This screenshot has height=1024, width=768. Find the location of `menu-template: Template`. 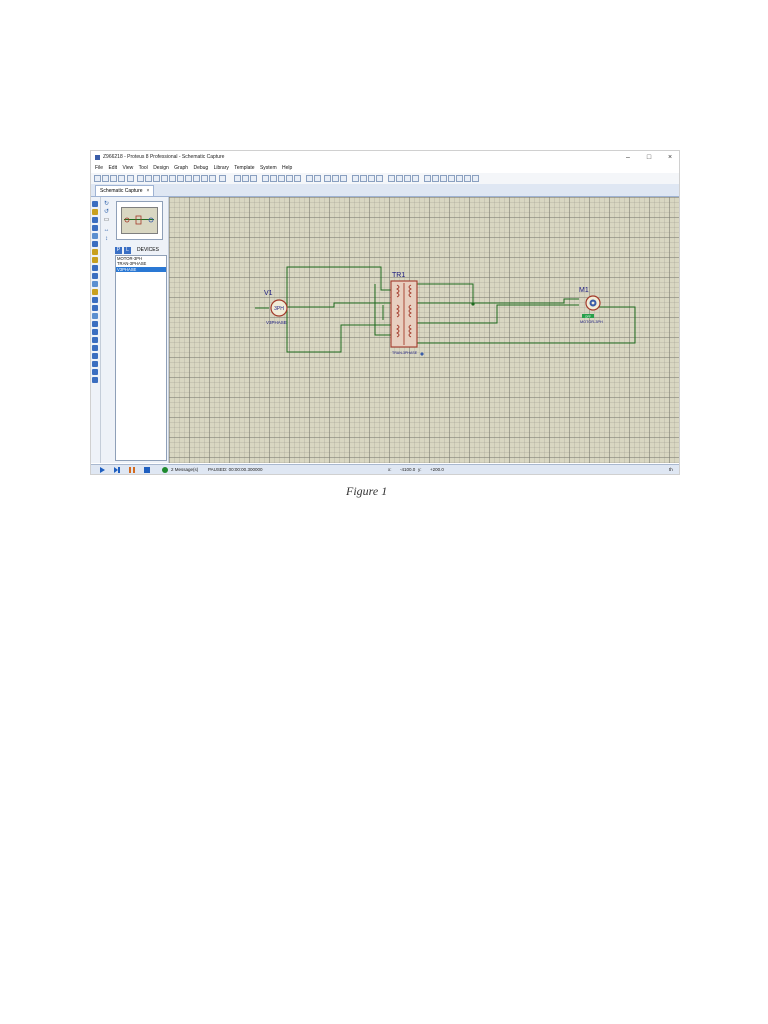

menu-template: Template is located at coordinates (244, 168).